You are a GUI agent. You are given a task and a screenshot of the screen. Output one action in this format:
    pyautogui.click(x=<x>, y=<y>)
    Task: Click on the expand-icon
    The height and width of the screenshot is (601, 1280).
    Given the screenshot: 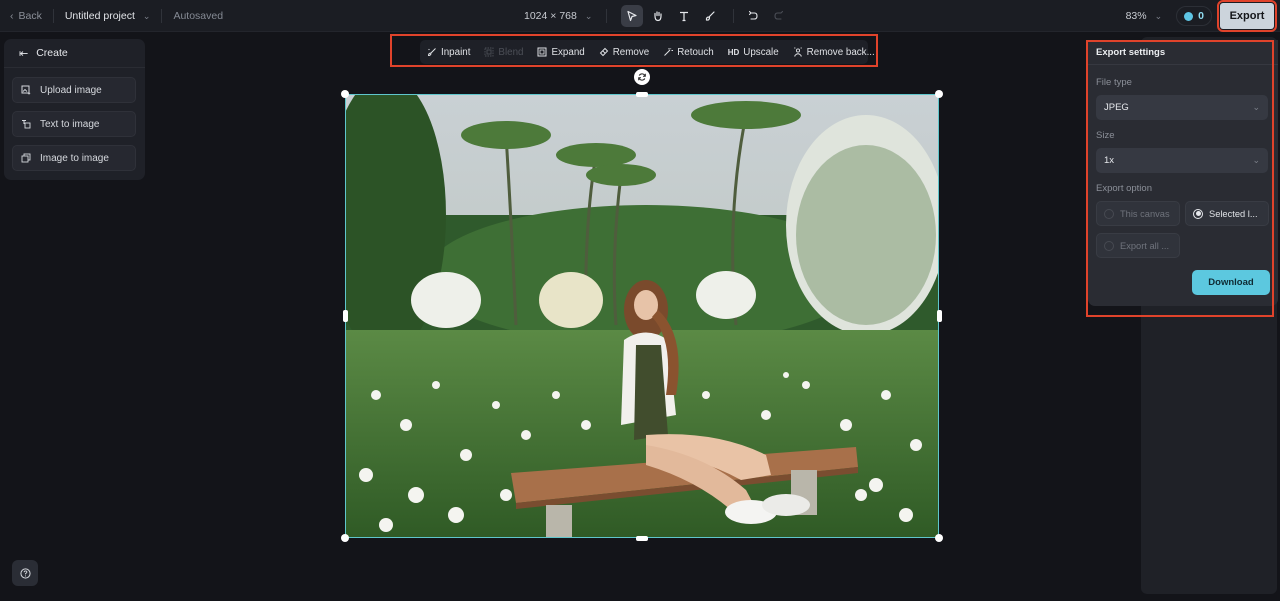 What is the action you would take?
    pyautogui.click(x=542, y=52)
    